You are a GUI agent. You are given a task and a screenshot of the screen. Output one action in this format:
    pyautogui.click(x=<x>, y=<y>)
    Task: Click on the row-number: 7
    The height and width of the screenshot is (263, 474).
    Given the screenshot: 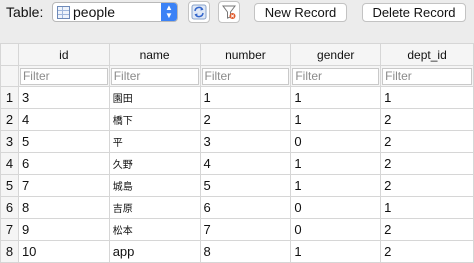 What is the action you would take?
    pyautogui.click(x=9, y=229)
    